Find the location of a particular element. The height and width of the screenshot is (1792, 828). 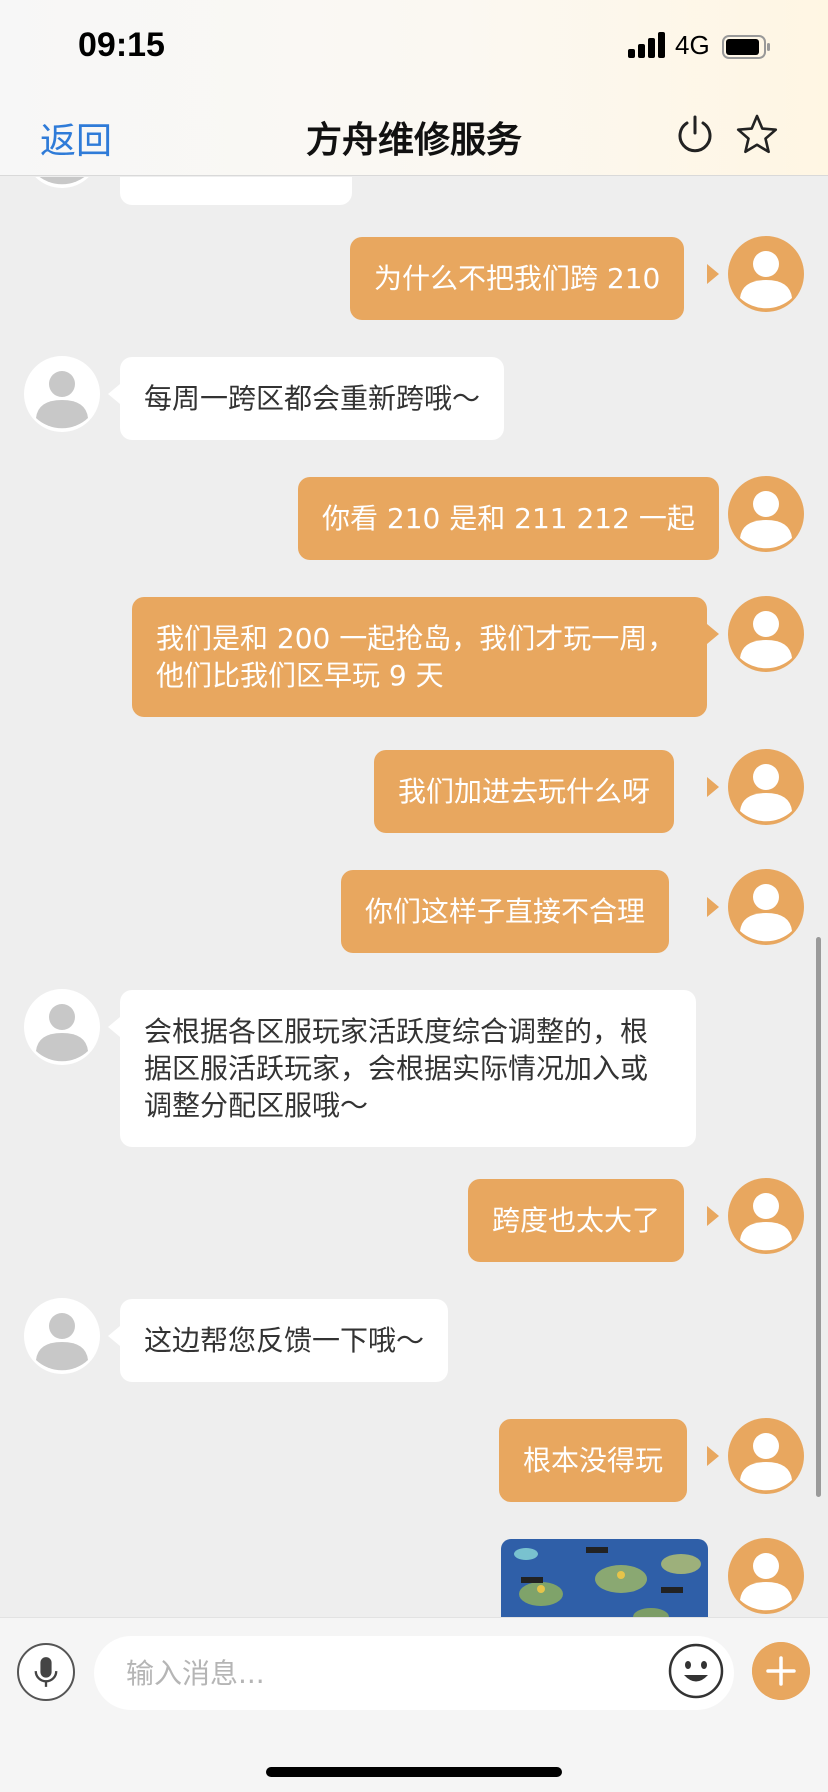

image-message is located at coordinates (604, 1578).